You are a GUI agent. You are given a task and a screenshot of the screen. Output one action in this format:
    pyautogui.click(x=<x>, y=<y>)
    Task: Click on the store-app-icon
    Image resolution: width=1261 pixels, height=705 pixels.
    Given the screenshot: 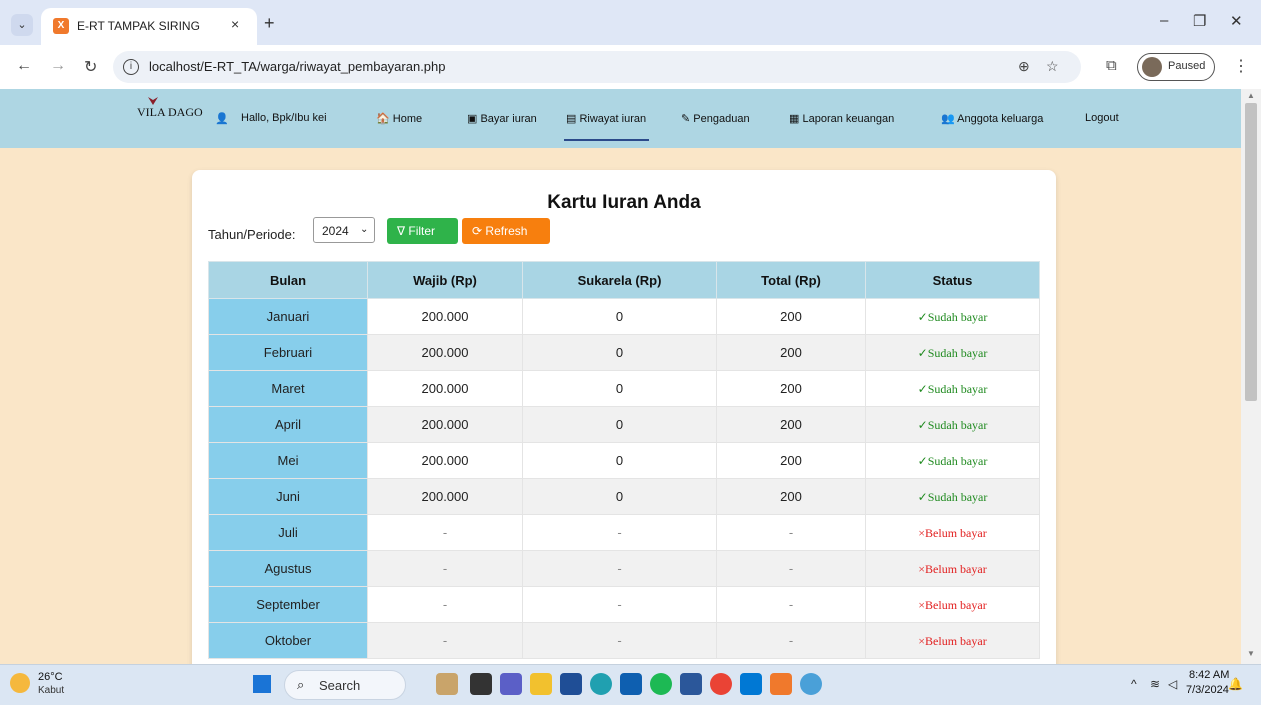 What is the action you would take?
    pyautogui.click(x=571, y=684)
    